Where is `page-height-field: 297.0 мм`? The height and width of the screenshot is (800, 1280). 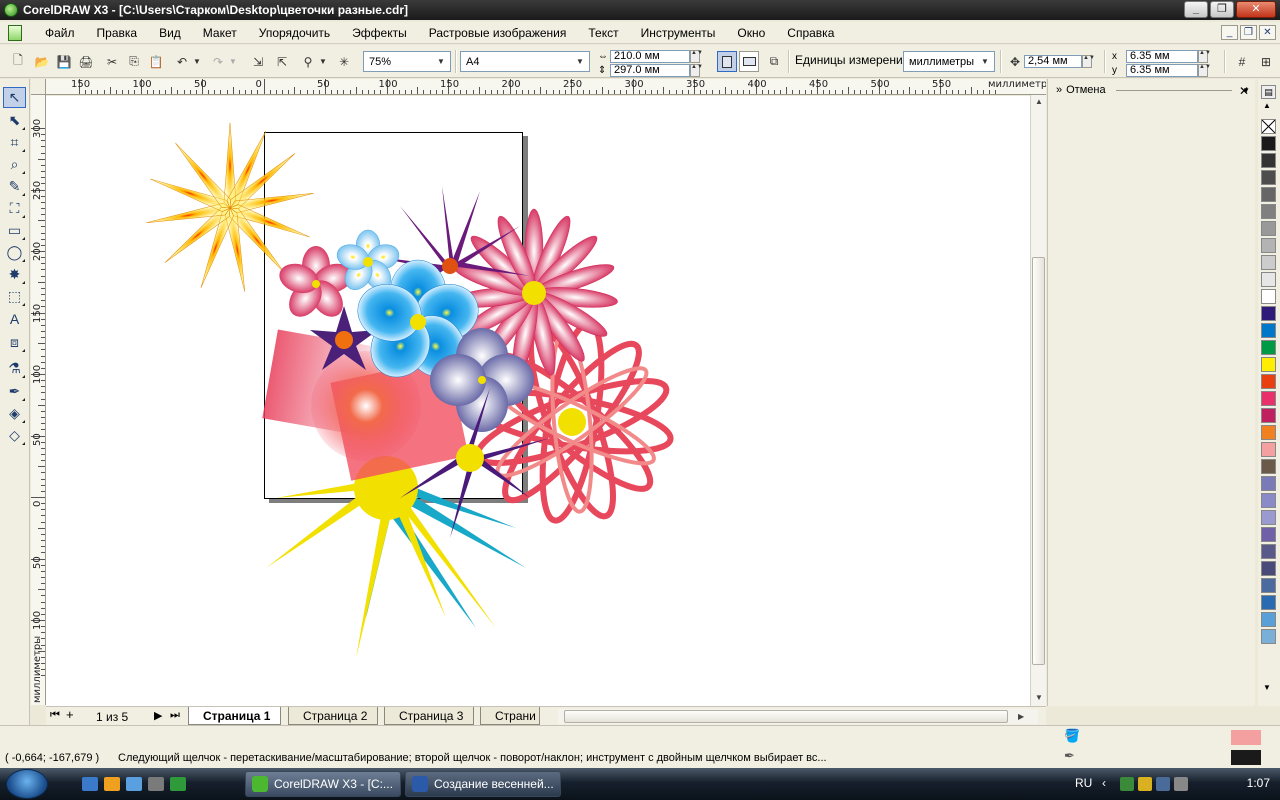 page-height-field: 297.0 мм is located at coordinates (650, 70).